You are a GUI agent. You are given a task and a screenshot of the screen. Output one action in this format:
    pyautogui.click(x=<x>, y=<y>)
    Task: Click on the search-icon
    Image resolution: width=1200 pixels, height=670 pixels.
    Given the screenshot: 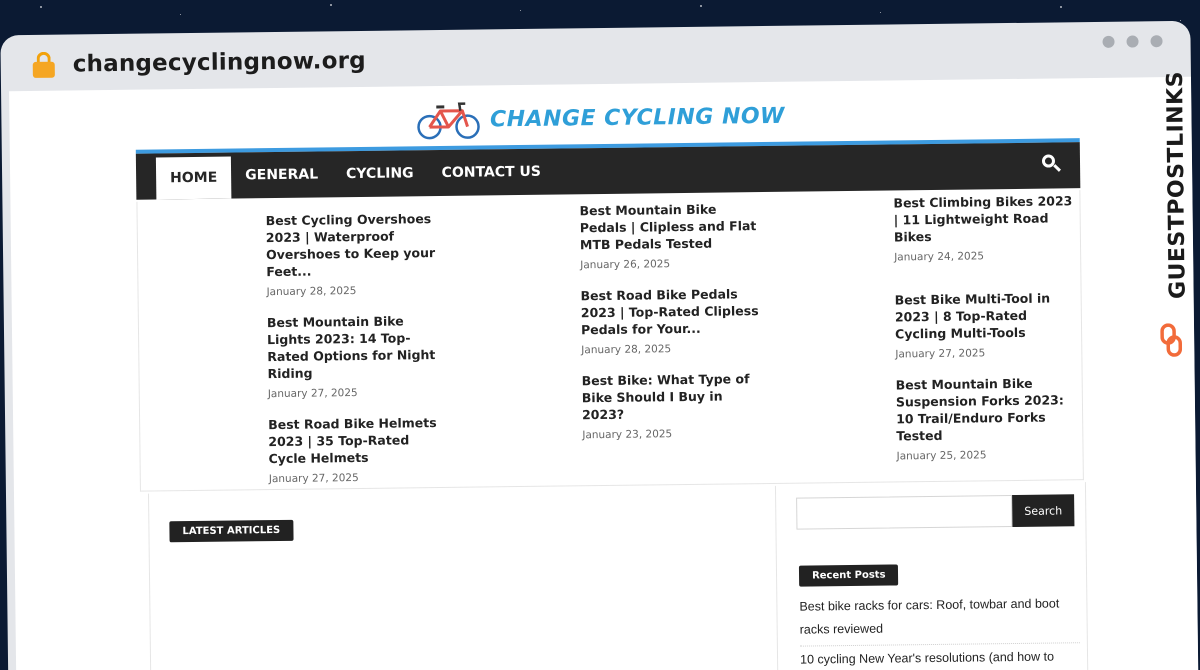 What is the action you would take?
    pyautogui.click(x=1052, y=165)
    